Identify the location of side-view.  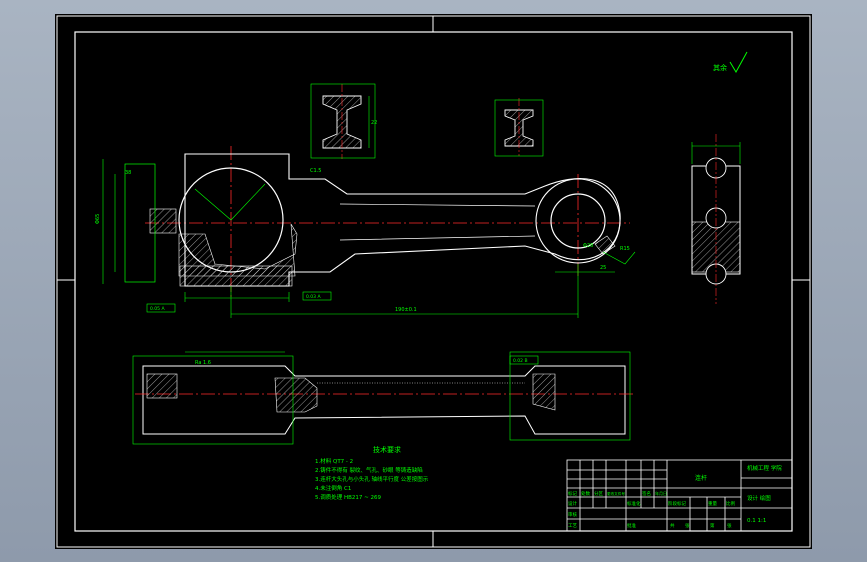
(716, 219).